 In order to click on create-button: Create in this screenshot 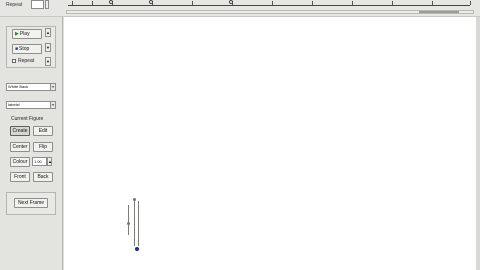, I will do `click(20, 131)`.